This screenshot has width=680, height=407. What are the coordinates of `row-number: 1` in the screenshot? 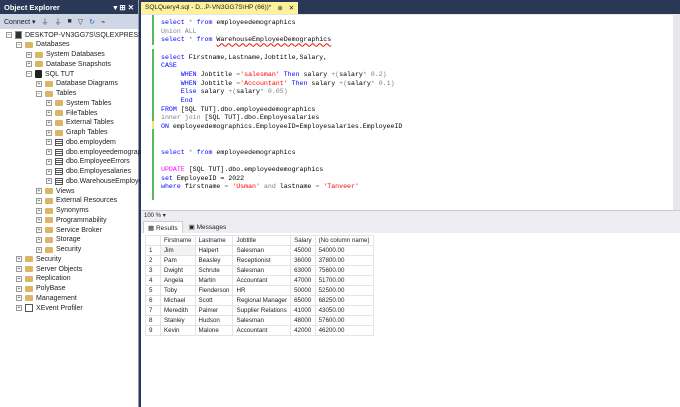 It's located at (153, 250).